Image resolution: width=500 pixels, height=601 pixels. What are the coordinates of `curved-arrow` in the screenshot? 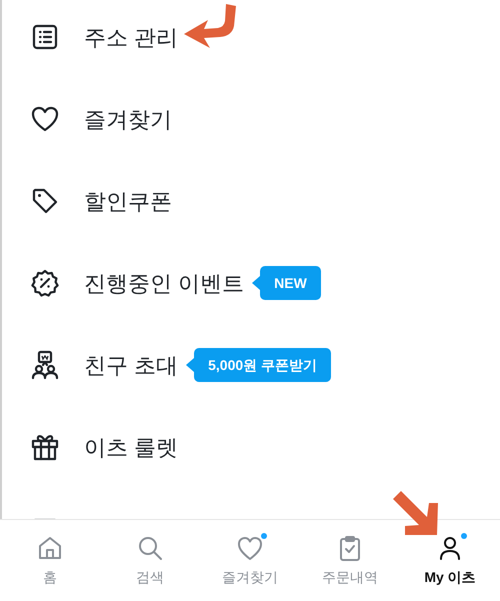 It's located at (210, 26).